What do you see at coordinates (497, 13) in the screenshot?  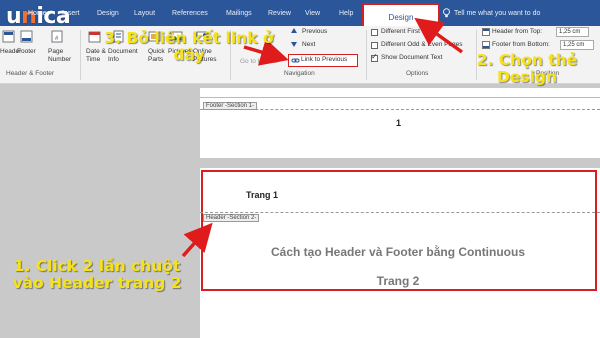 I see `tell-me-search: Tell me what you want to do` at bounding box center [497, 13].